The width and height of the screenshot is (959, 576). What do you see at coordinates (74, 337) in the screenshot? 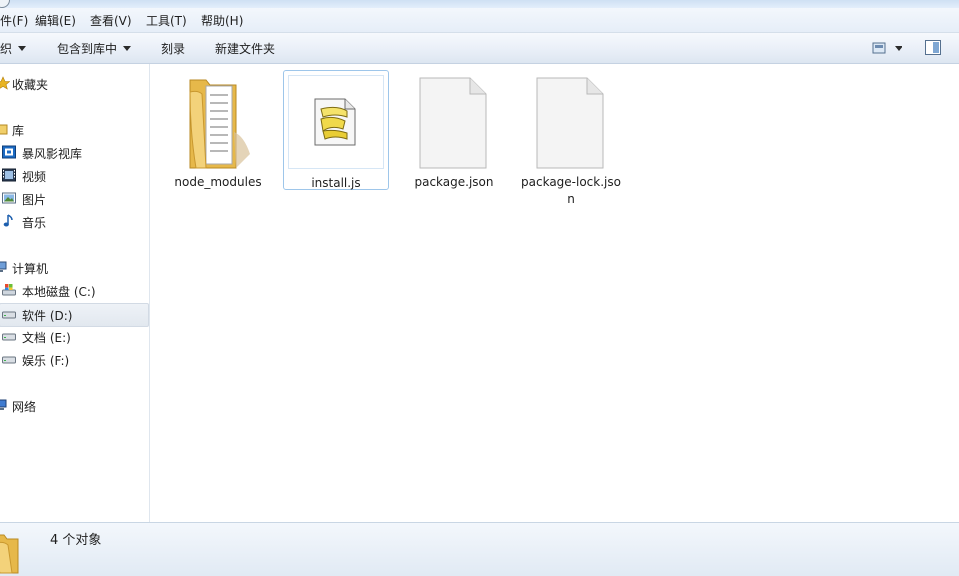
I see `nav-drive-item: 文档 (E:)` at bounding box center [74, 337].